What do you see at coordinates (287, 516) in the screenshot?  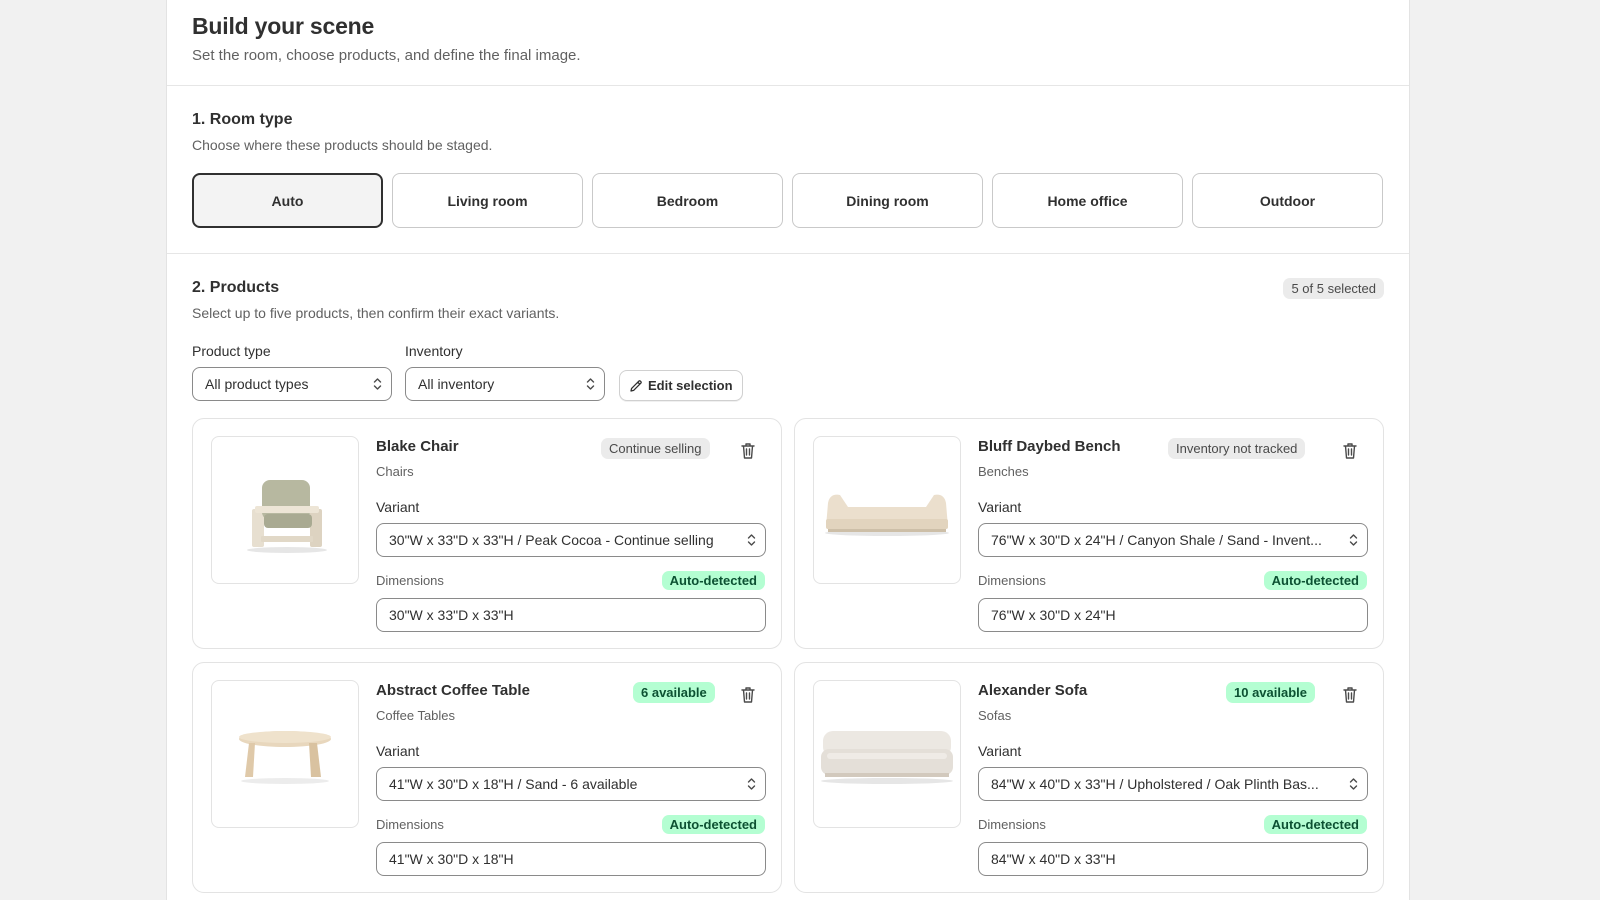 I see `chair-icon` at bounding box center [287, 516].